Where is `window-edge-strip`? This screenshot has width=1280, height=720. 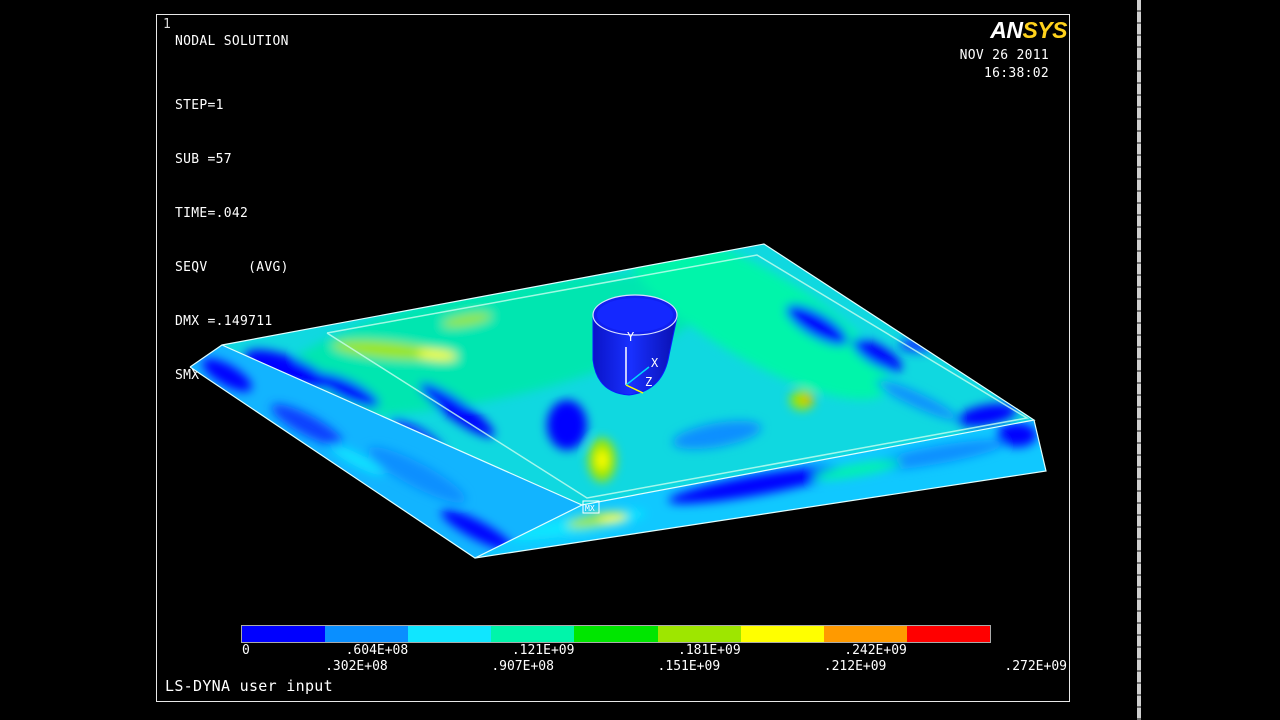 window-edge-strip is located at coordinates (1139, 360).